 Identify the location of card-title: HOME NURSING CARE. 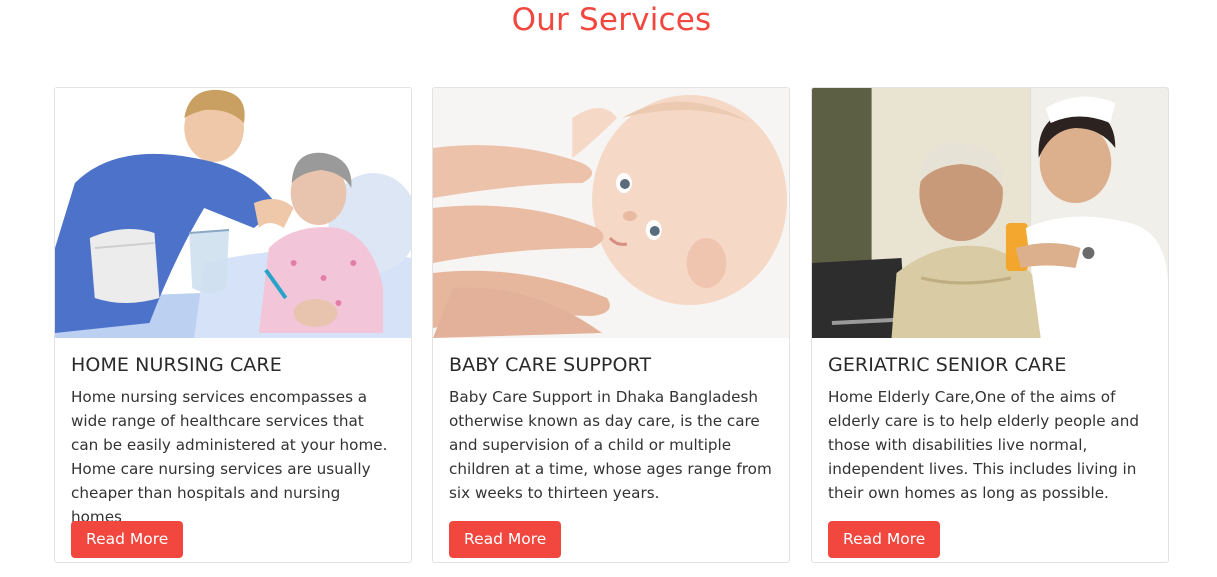
(176, 365).